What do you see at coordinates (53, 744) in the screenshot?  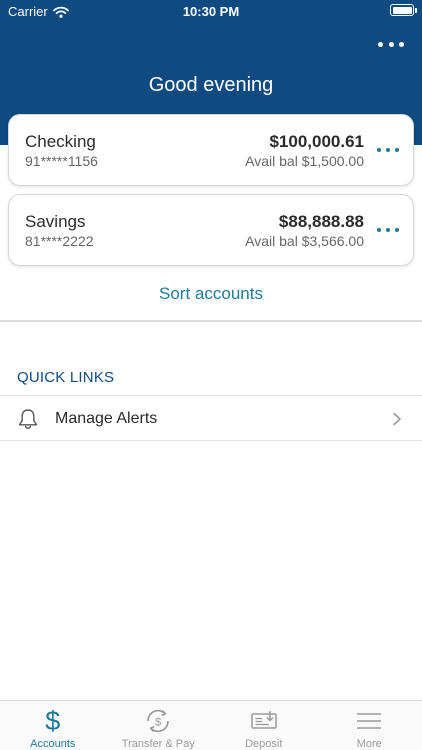 I see `tab-label: Accounts` at bounding box center [53, 744].